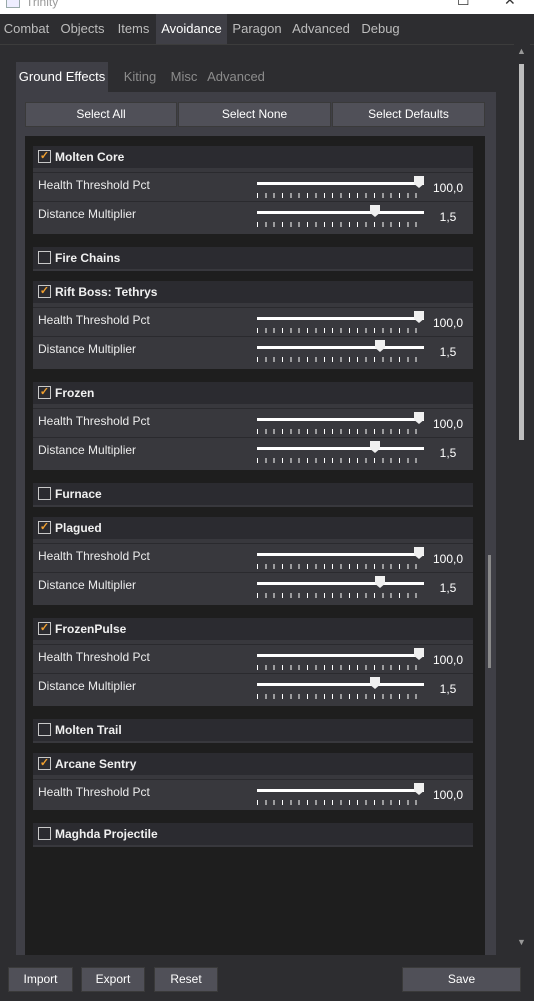 This screenshot has width=534, height=1001. Describe the element at coordinates (461, 979) in the screenshot. I see `save-button: Save` at that location.